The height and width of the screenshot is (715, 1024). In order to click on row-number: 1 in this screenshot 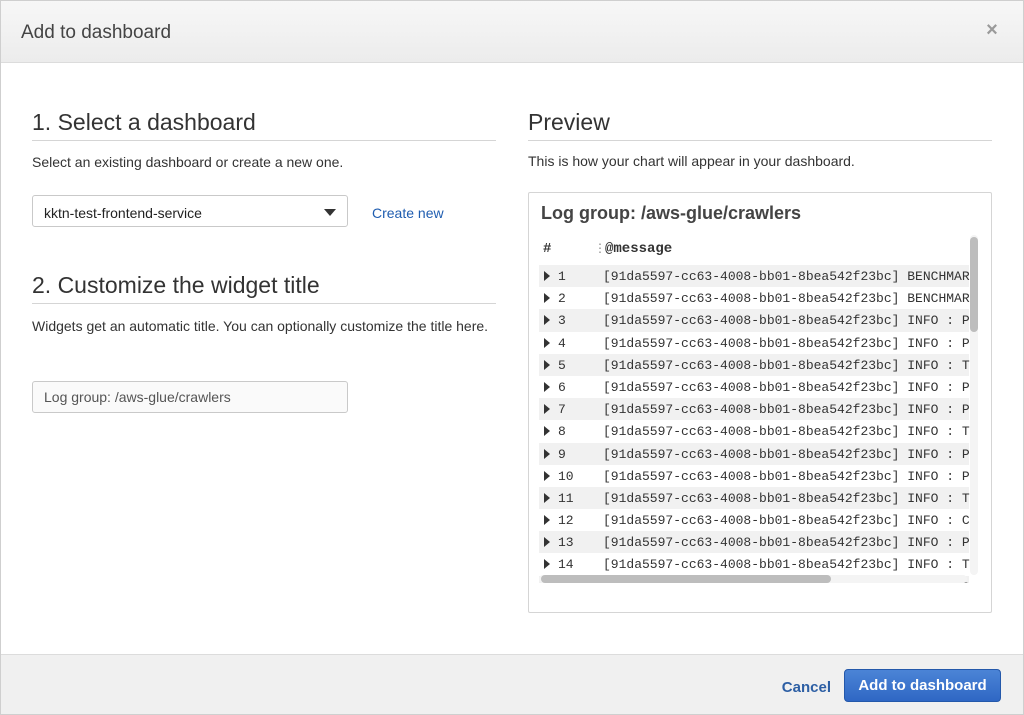, I will do `click(562, 276)`.